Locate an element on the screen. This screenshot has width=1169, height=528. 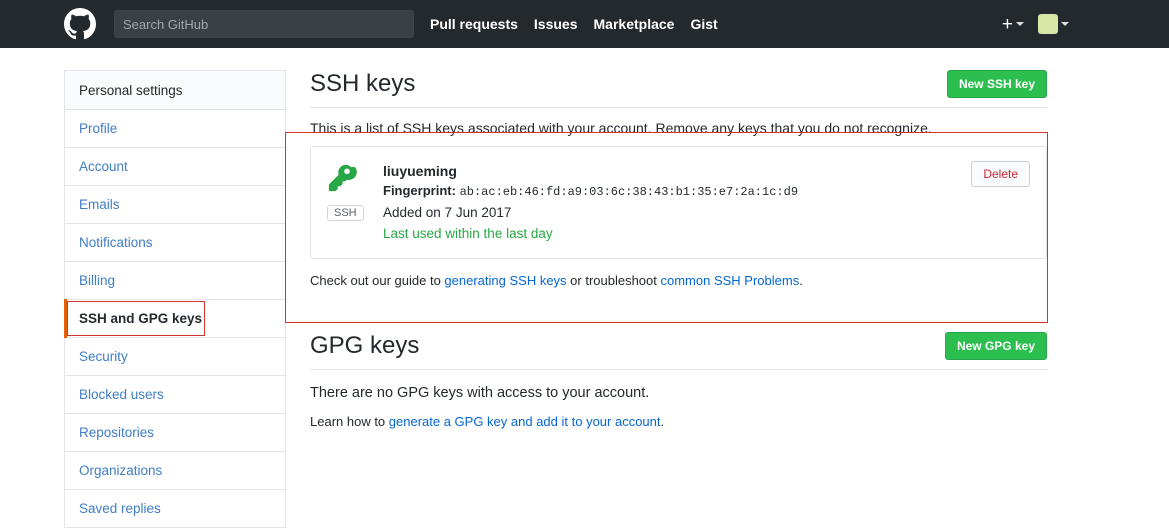
github-mark-icon is located at coordinates (80, 24).